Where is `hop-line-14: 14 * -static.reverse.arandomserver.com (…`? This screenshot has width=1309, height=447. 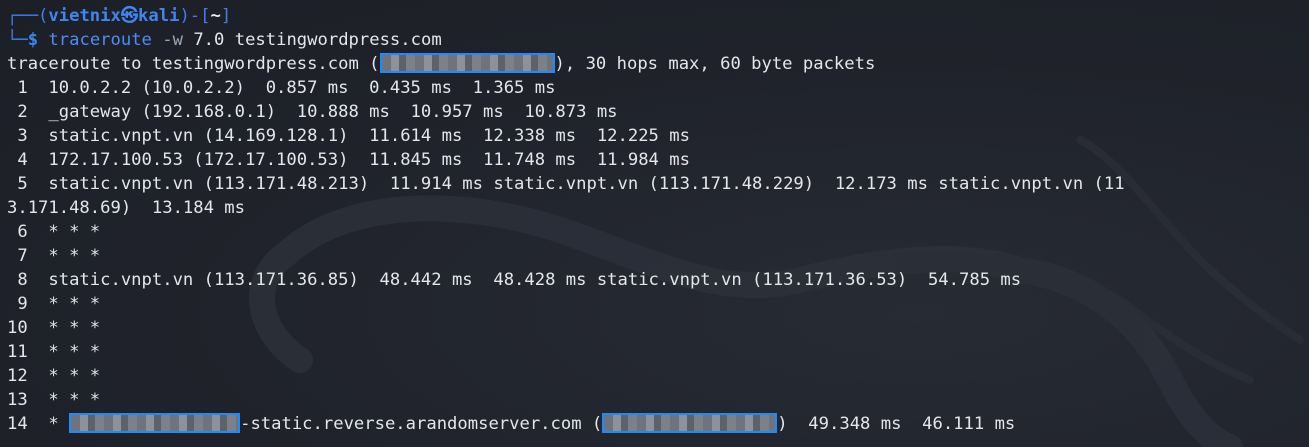 hop-line-14: 14 * -static.reverse.arandomserver.com (… is located at coordinates (658, 424).